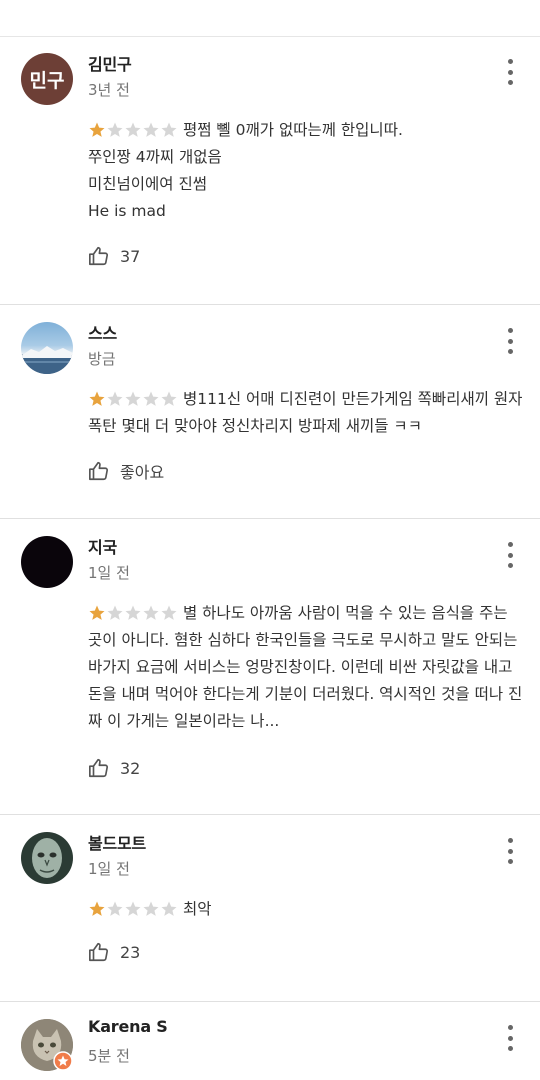 This screenshot has width=540, height=1080. I want to click on character-face-image, so click(47, 858).